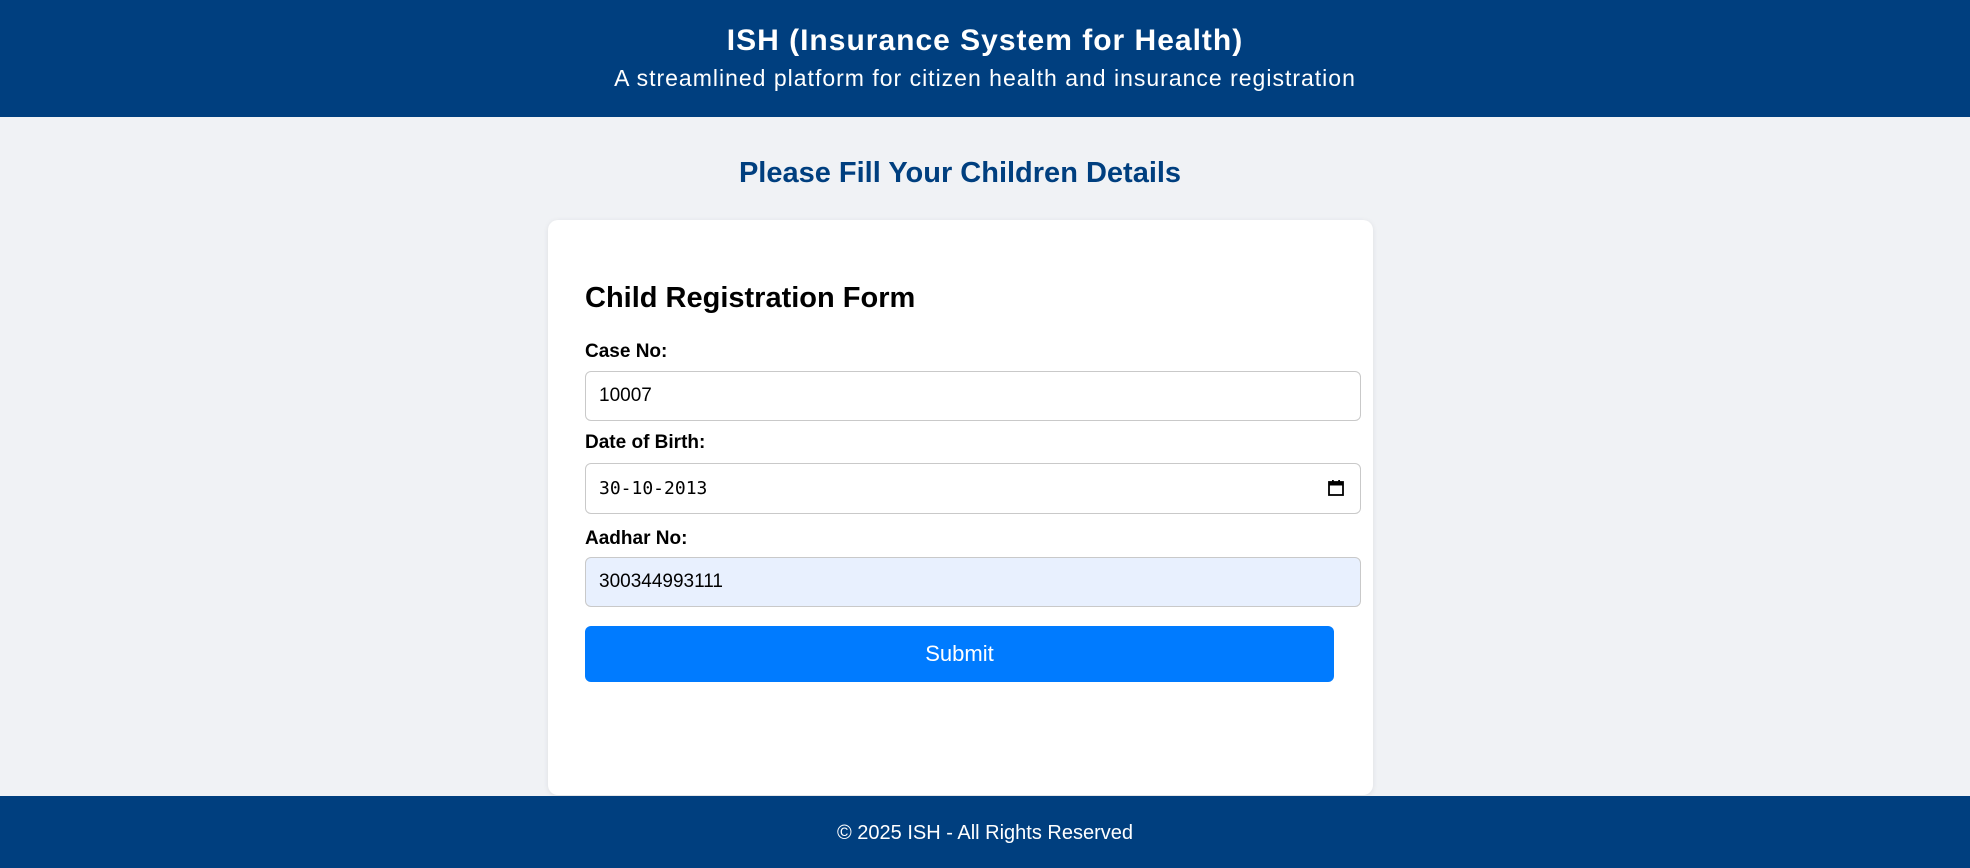 This screenshot has width=1970, height=868. Describe the element at coordinates (973, 396) in the screenshot. I see `case-no-input` at that location.